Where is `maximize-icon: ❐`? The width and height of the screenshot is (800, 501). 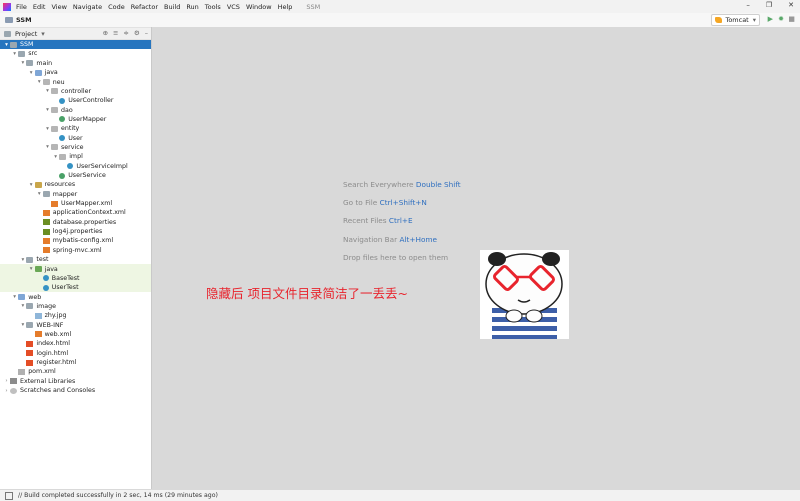
maximize-icon: ❐ is located at coordinates (769, 5).